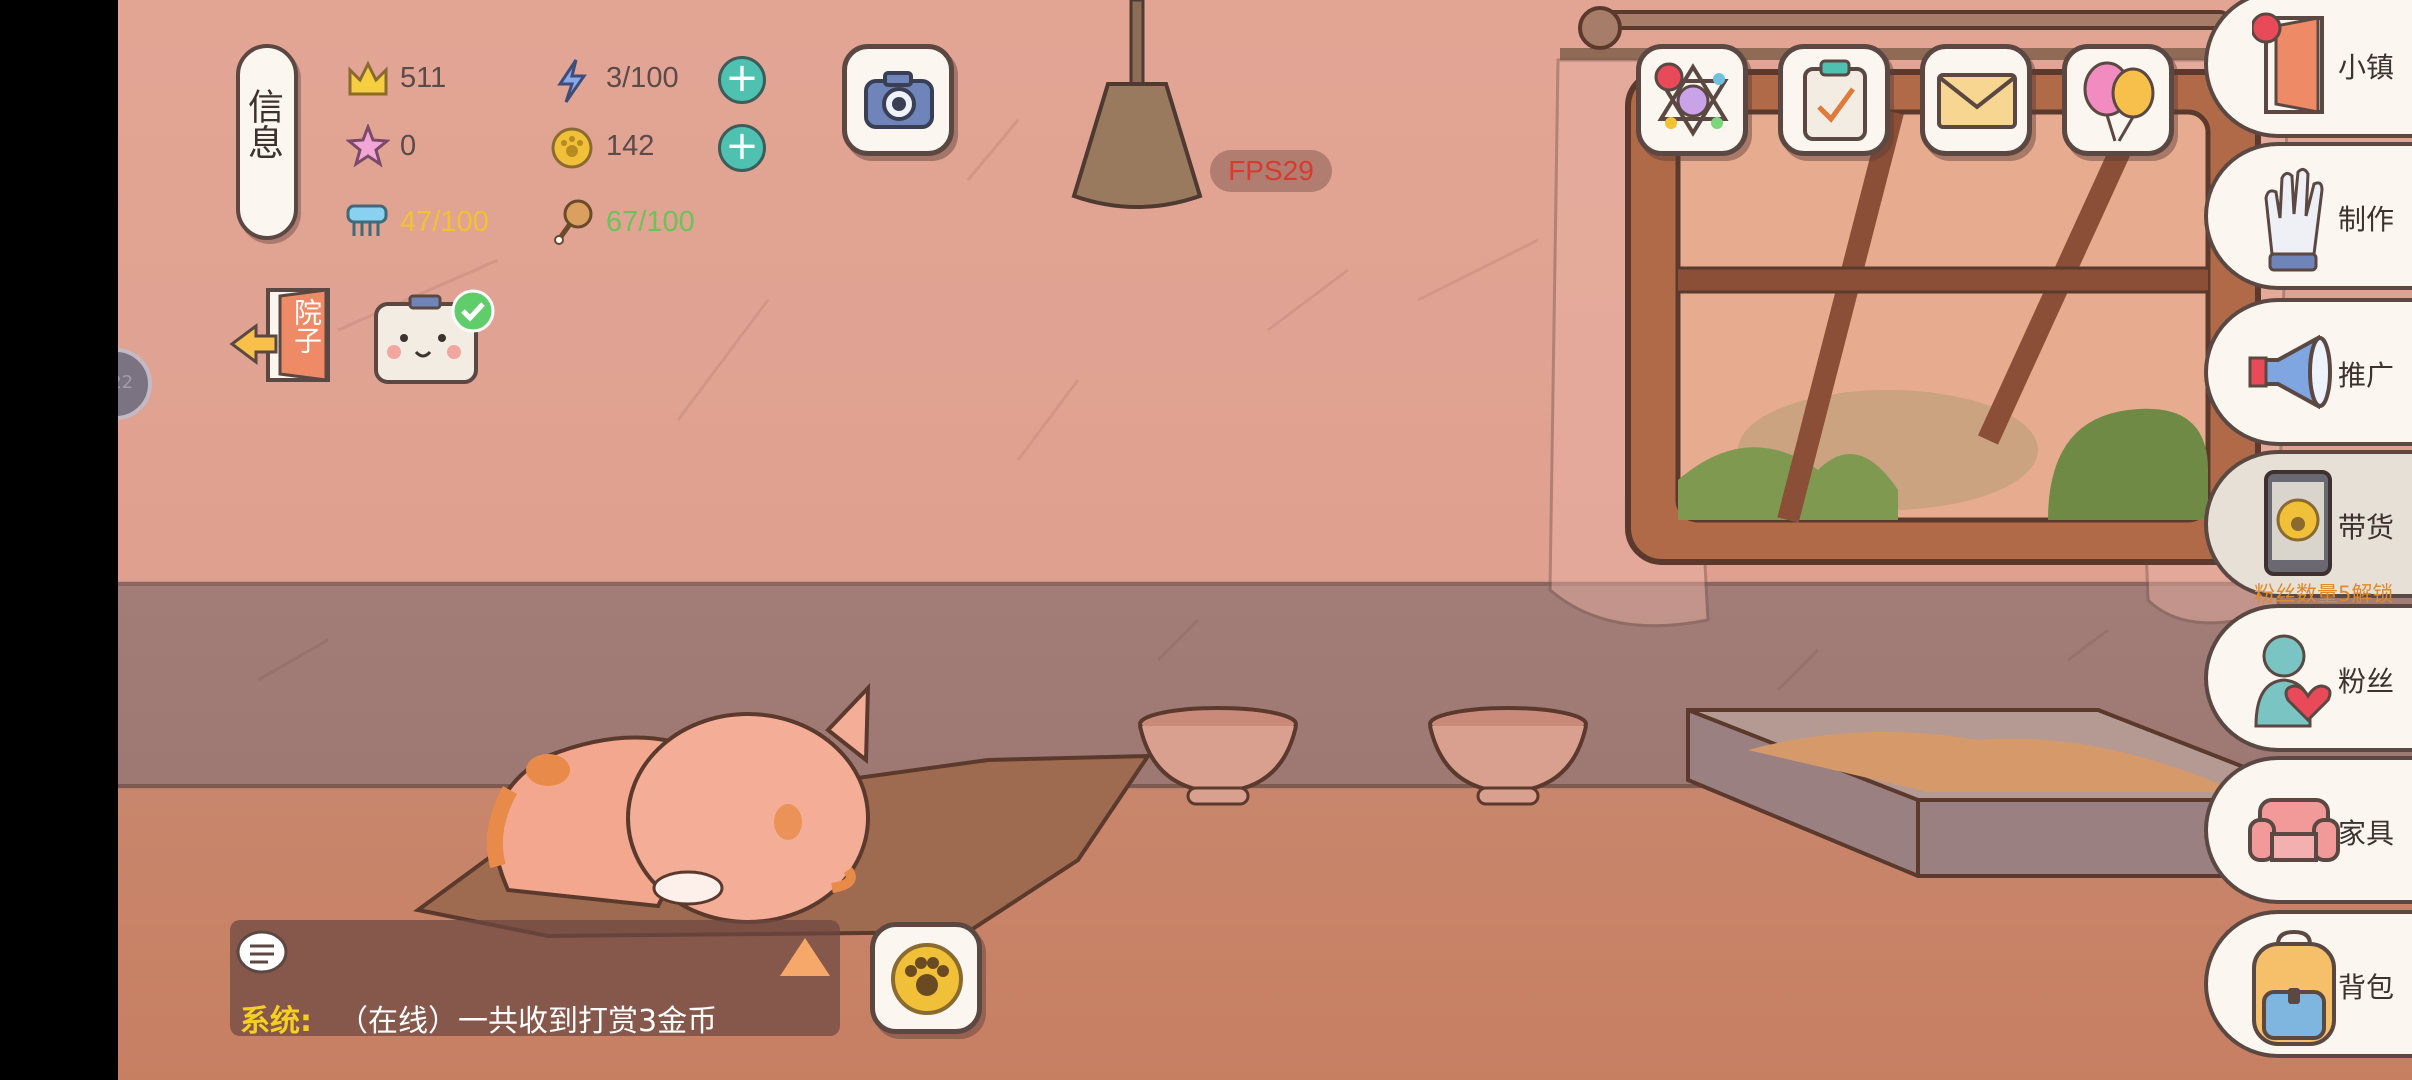 This screenshot has height=1080, width=2412. I want to click on add-coin-button: +, so click(742, 148).